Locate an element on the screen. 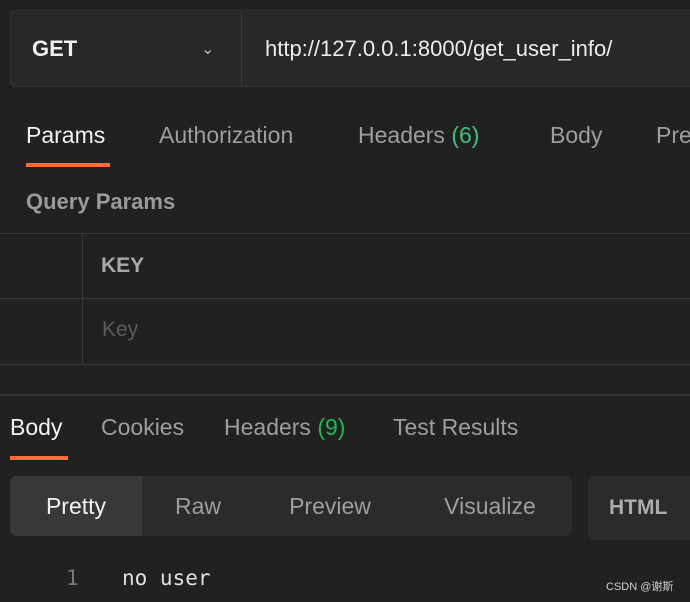 The image size is (690, 602). view-visualize: Visualize is located at coordinates (490, 506).